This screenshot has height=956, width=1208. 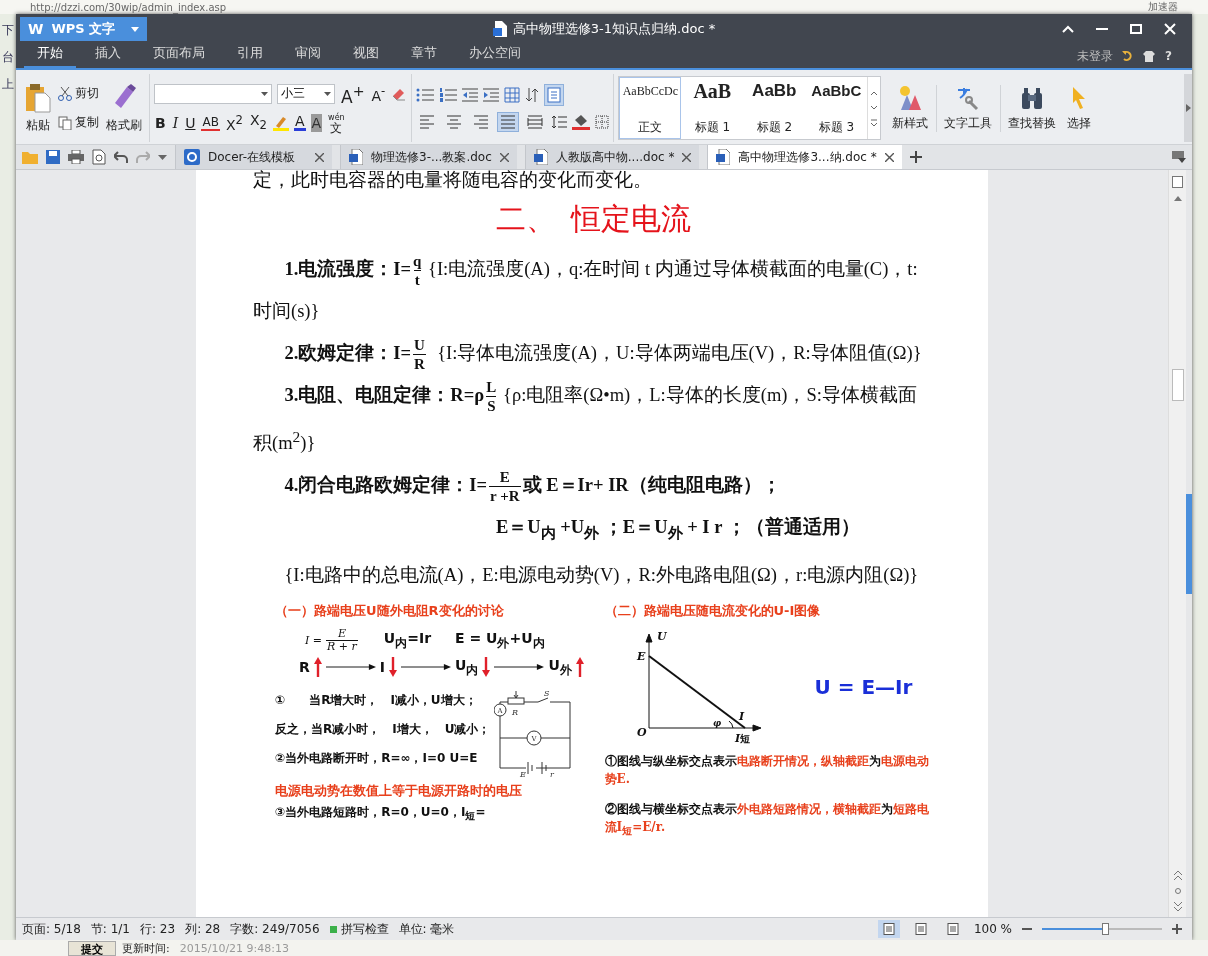 What do you see at coordinates (38, 108) in the screenshot?
I see `paste-button: 粘贴` at bounding box center [38, 108].